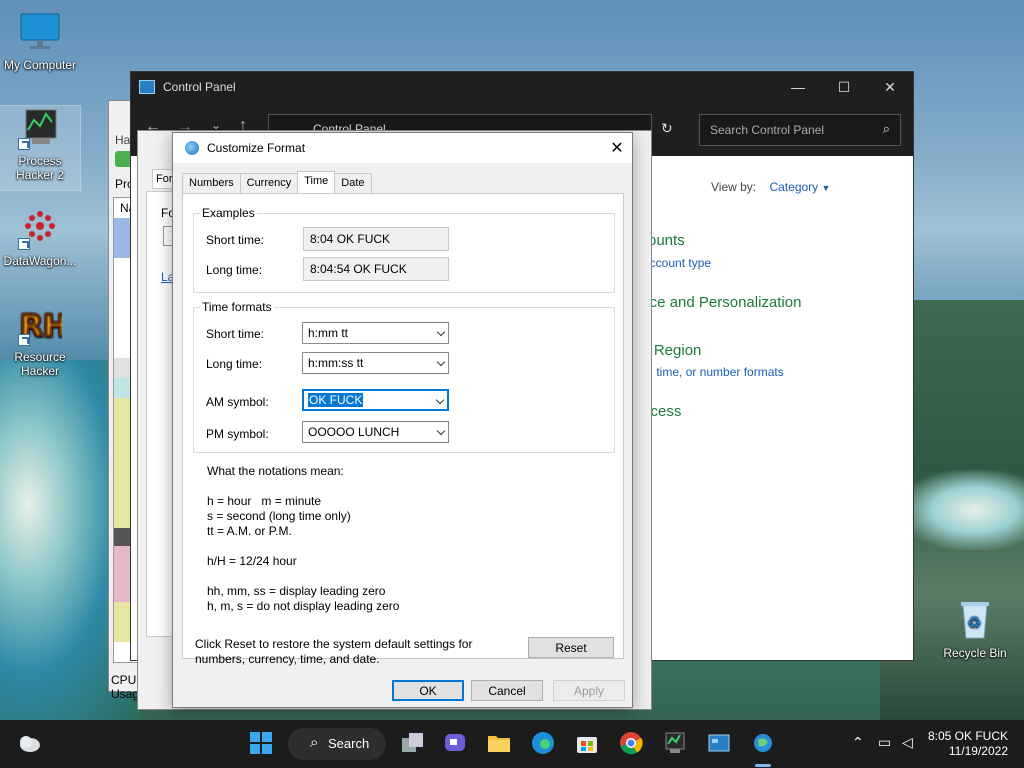 This screenshot has height=768, width=1024. Describe the element at coordinates (375, 400) in the screenshot. I see `am-symbol-combo: OK FUCK` at that location.